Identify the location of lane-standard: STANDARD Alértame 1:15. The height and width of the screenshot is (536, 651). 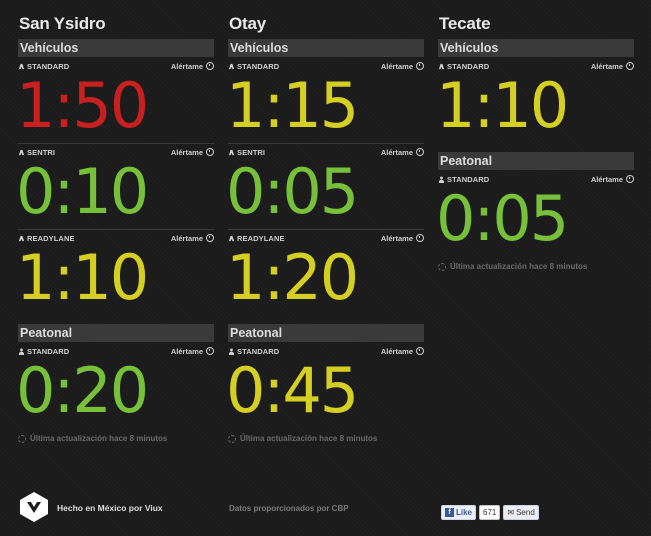
(325, 101).